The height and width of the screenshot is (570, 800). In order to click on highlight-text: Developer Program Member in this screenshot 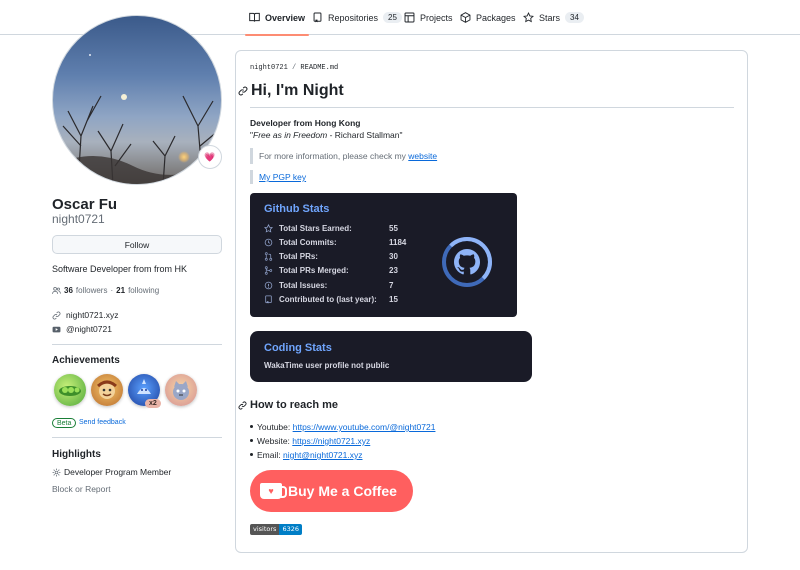, I will do `click(118, 472)`.